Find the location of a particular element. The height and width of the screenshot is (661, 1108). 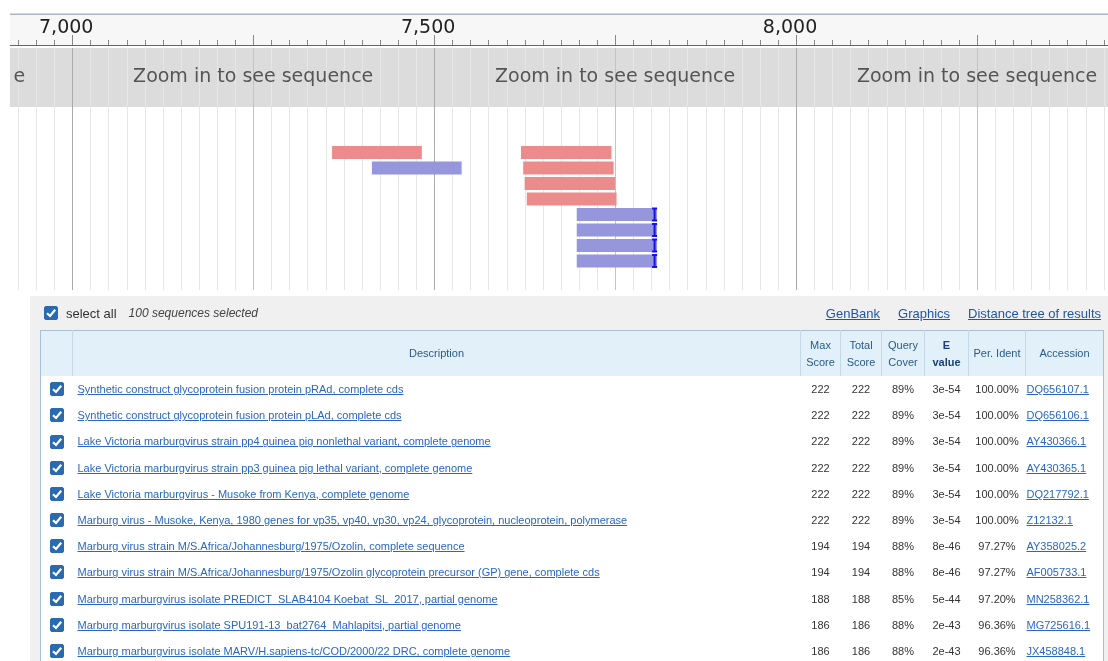

ruler-label: 8,000 is located at coordinates (790, 26).